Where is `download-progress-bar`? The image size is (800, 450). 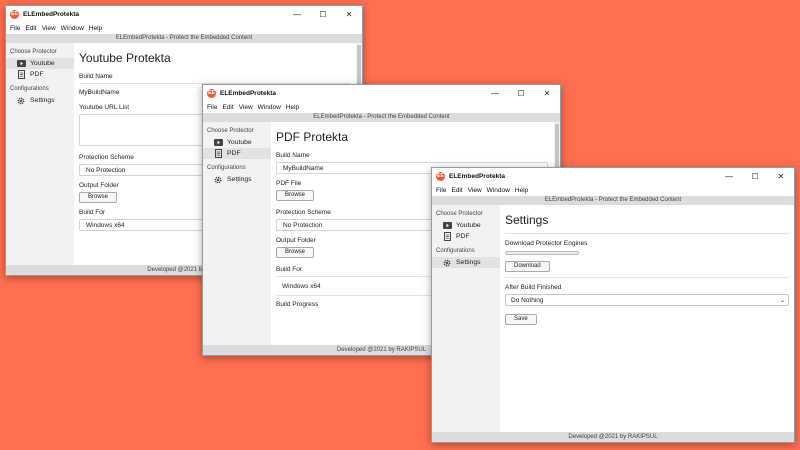
download-progress-bar is located at coordinates (542, 253).